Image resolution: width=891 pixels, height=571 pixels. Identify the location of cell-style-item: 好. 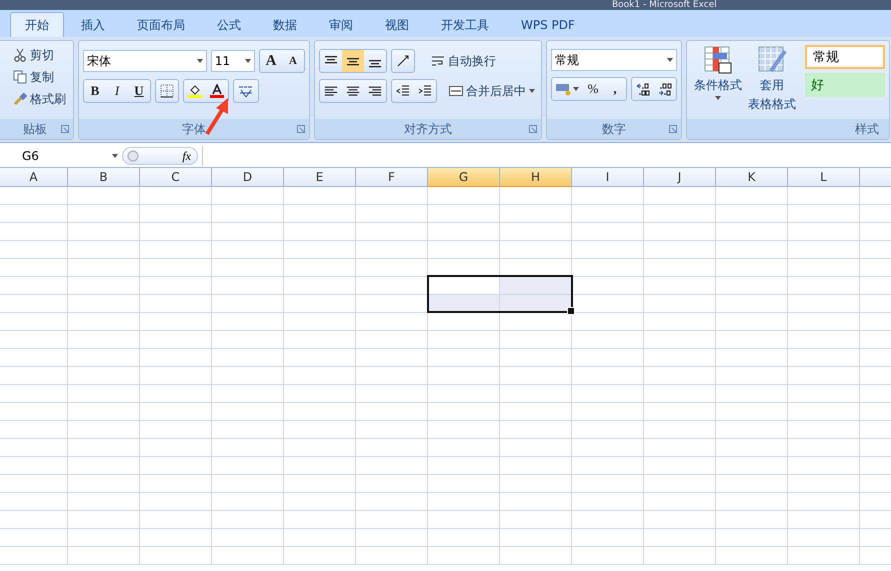
(845, 85).